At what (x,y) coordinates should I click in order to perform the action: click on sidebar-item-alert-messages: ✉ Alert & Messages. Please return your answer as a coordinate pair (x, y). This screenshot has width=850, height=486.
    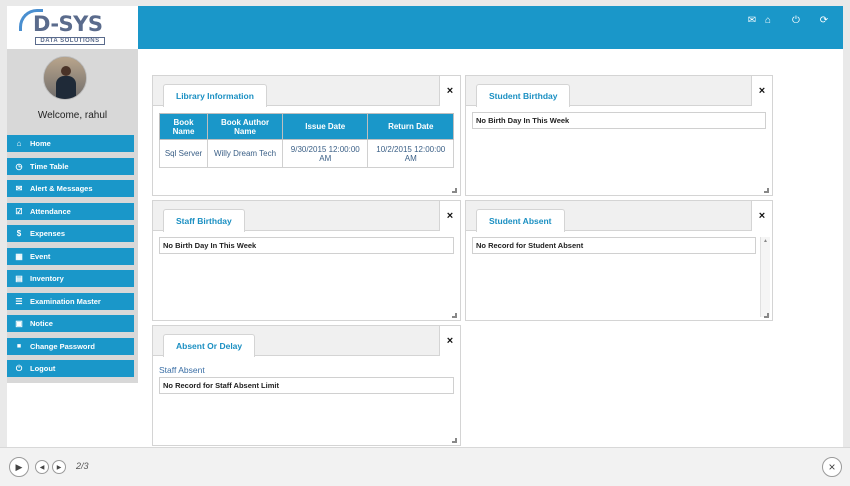
    Looking at the image, I should click on (70, 188).